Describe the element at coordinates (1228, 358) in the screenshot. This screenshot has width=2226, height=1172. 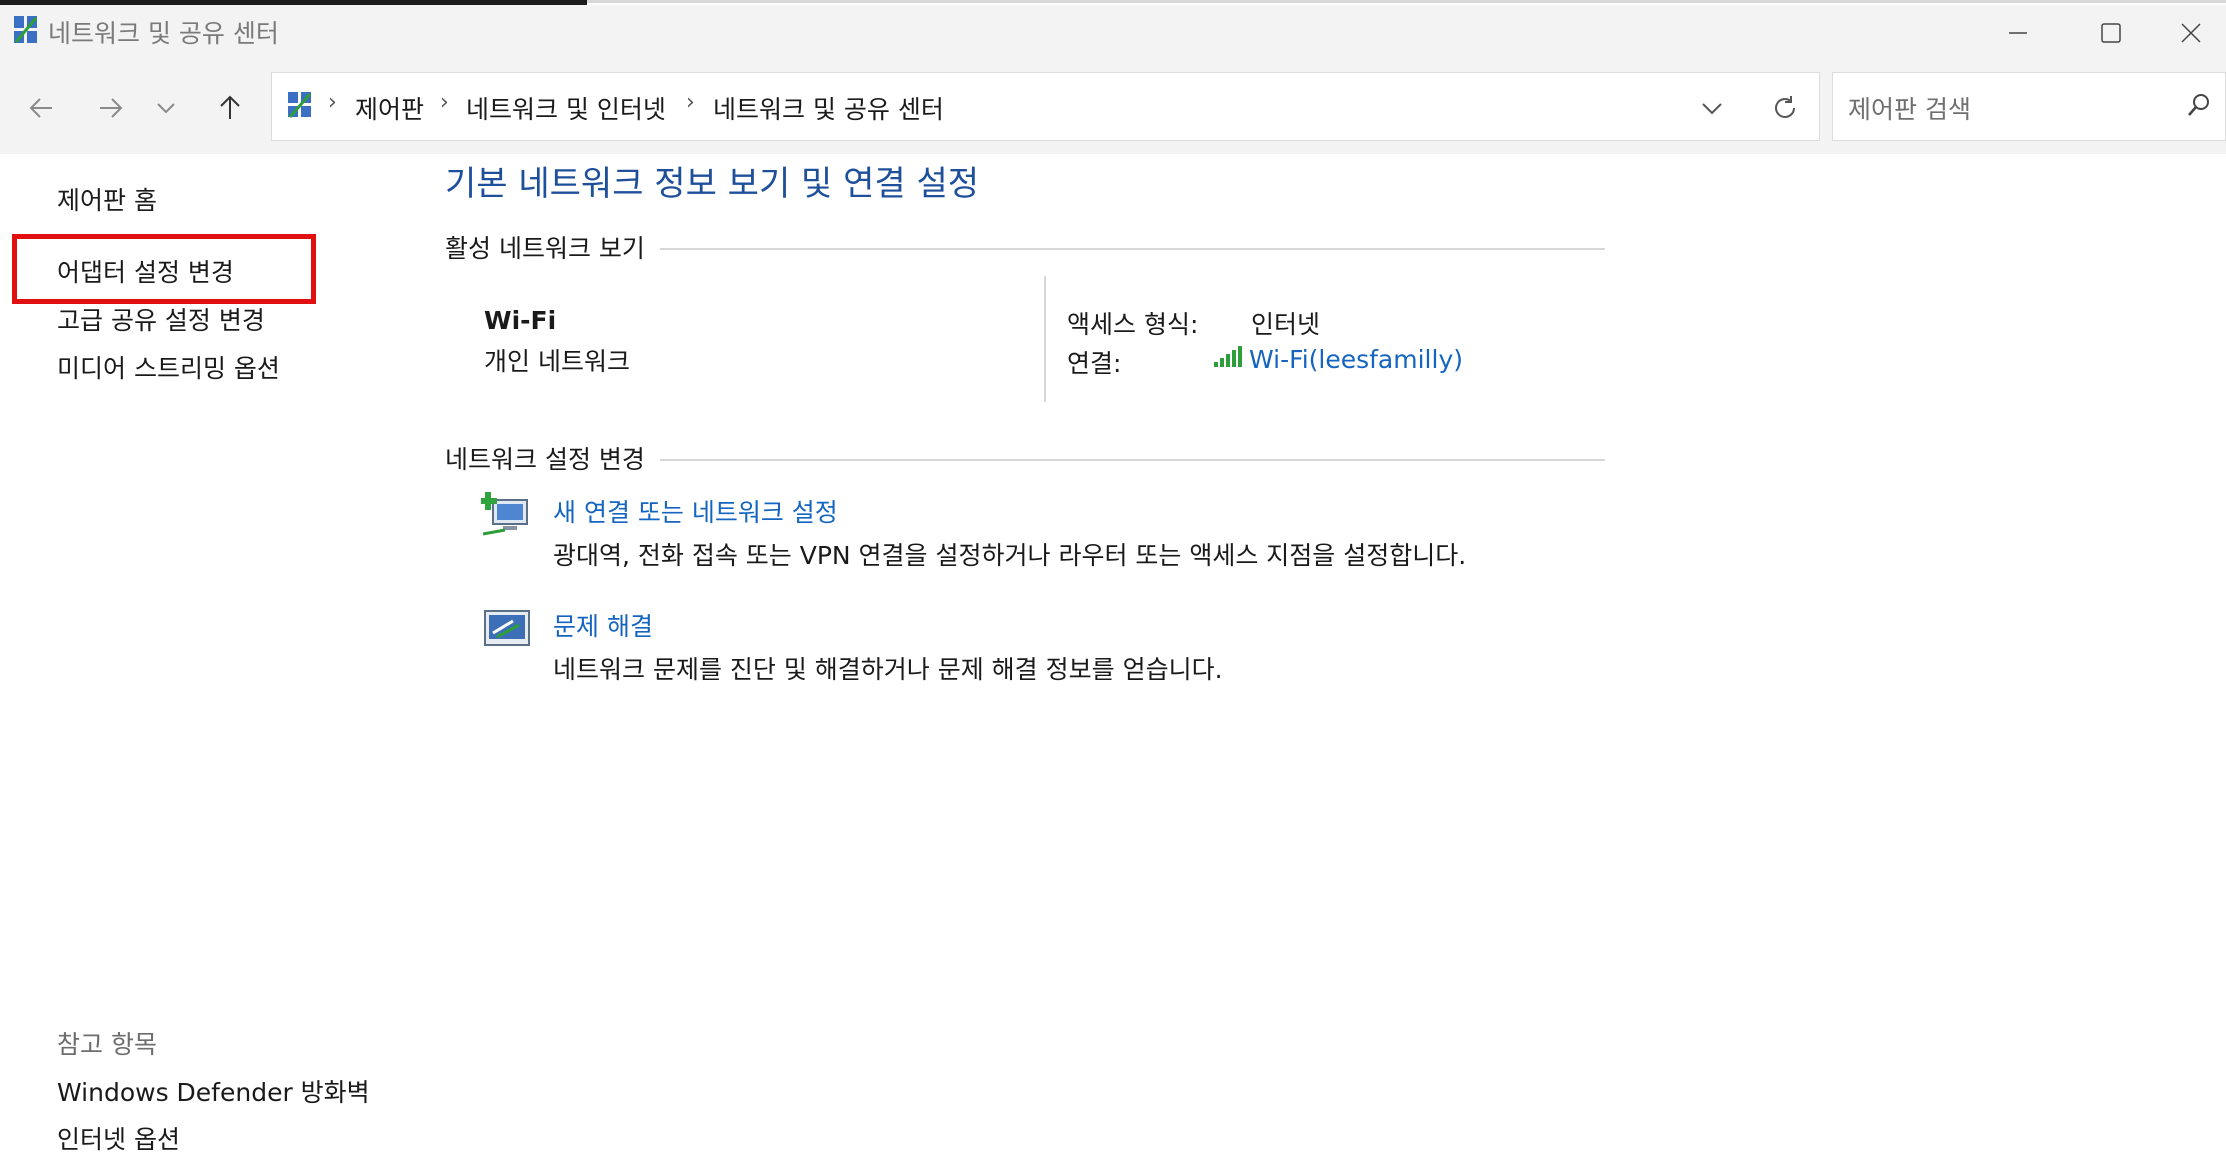
I see `wifi-signal-icon` at that location.